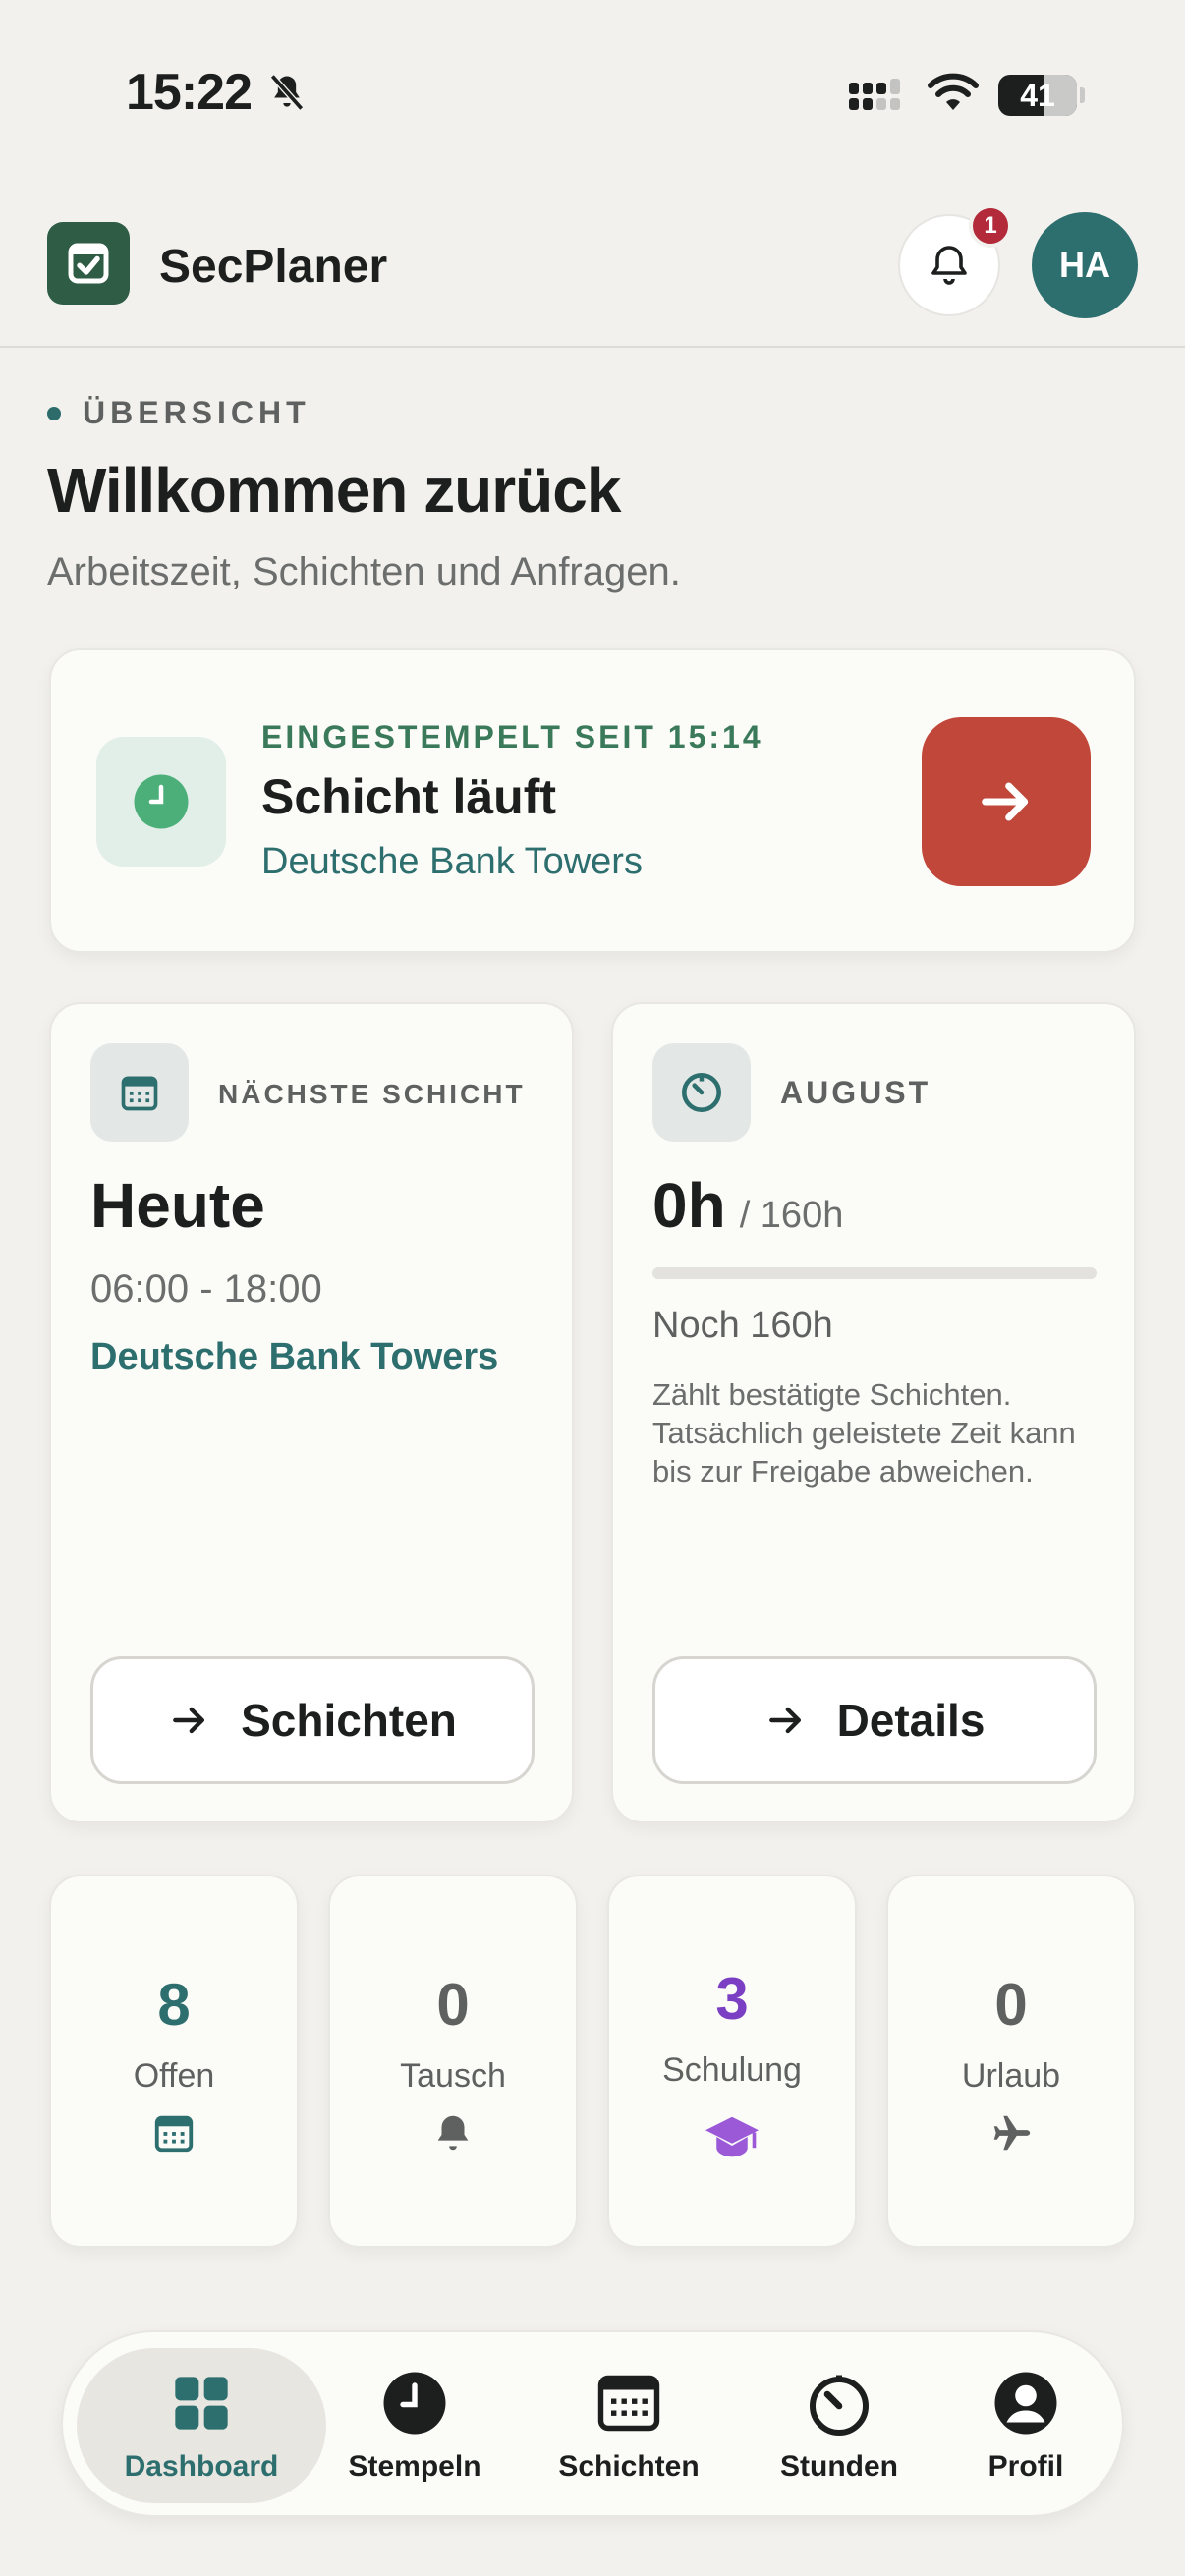 The height and width of the screenshot is (2576, 1185). Describe the element at coordinates (839, 2466) in the screenshot. I see `nav-label: Stunden` at that location.